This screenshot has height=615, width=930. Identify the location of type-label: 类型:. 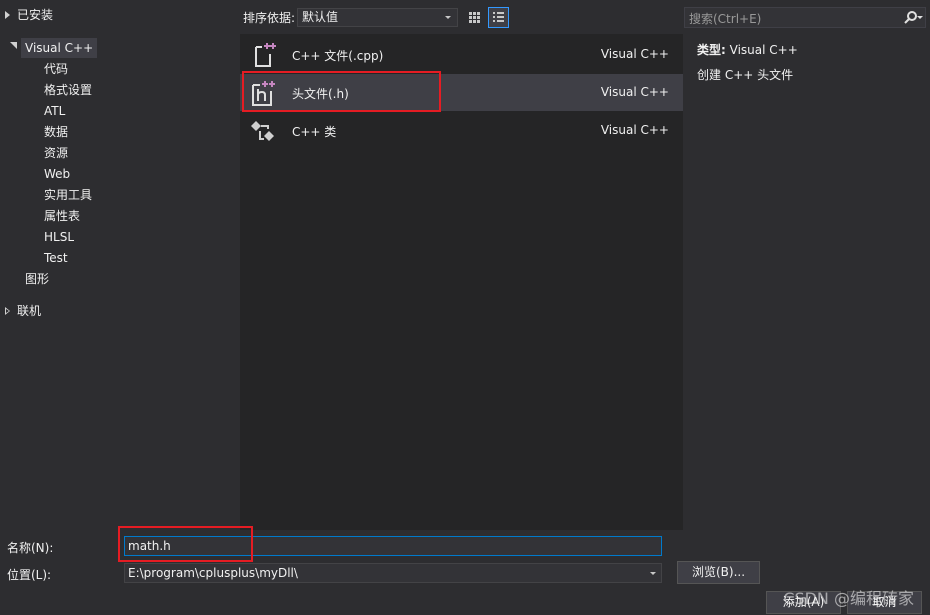
(711, 50).